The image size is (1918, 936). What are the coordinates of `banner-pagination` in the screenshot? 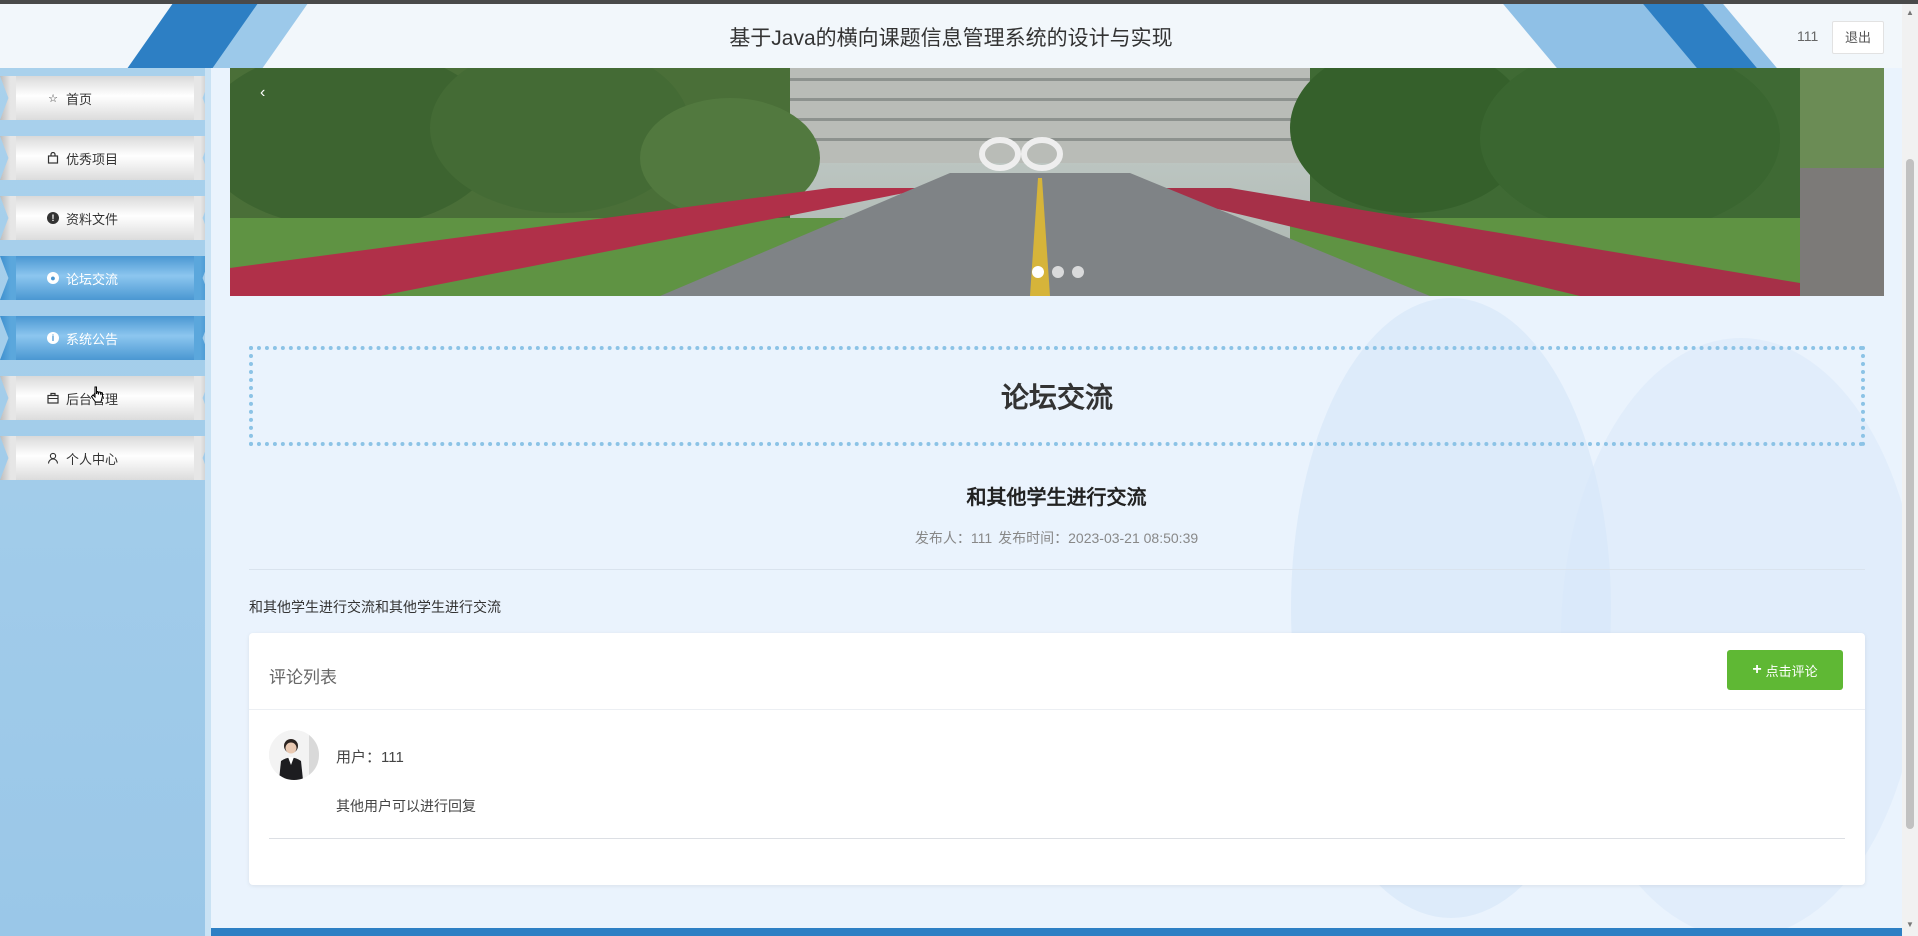 It's located at (1058, 272).